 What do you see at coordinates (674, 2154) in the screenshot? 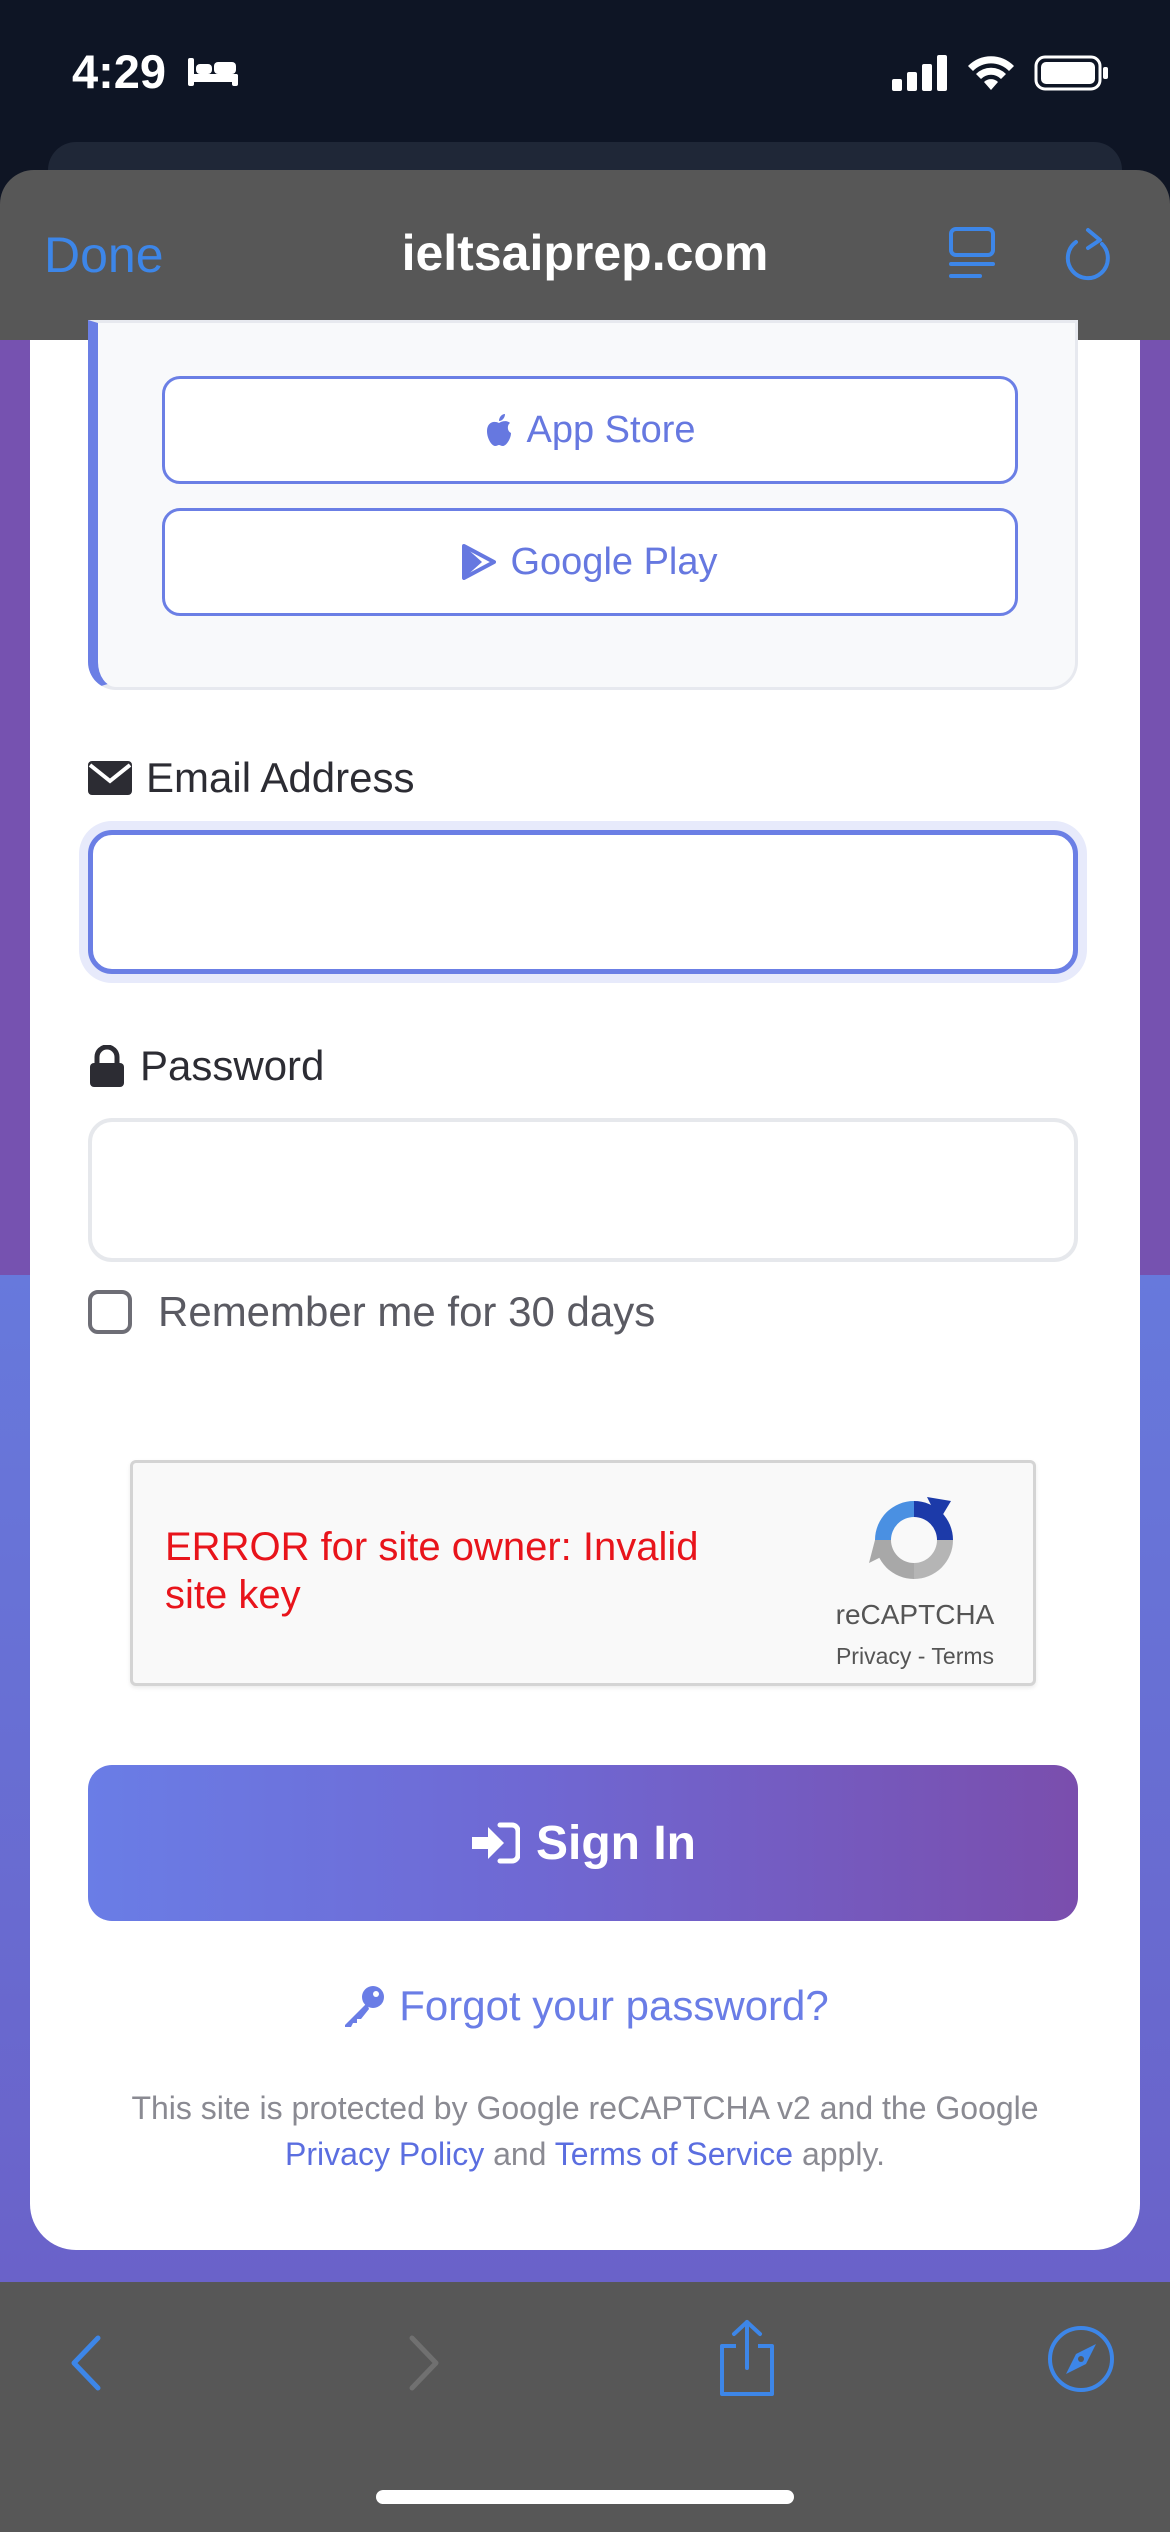
I see `terms-of-service-link: Terms of Service` at bounding box center [674, 2154].